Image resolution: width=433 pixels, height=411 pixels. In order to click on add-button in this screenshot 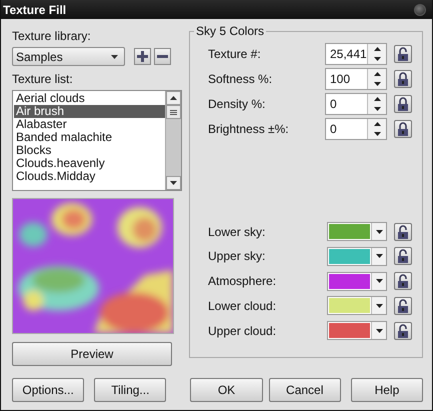, I will do `click(142, 56)`.